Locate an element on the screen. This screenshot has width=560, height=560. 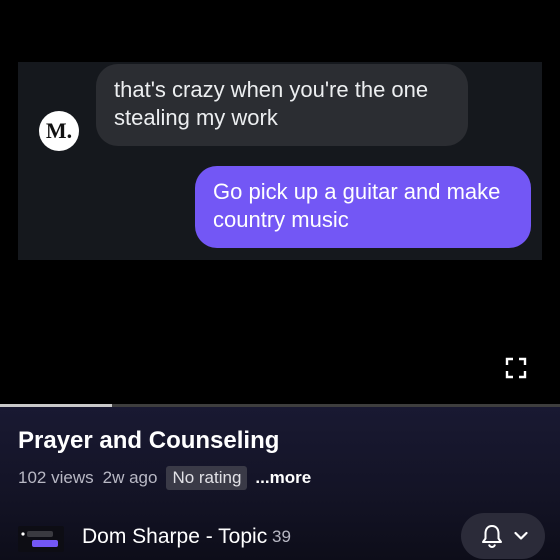
subscriber-count: 39 is located at coordinates (281, 536).